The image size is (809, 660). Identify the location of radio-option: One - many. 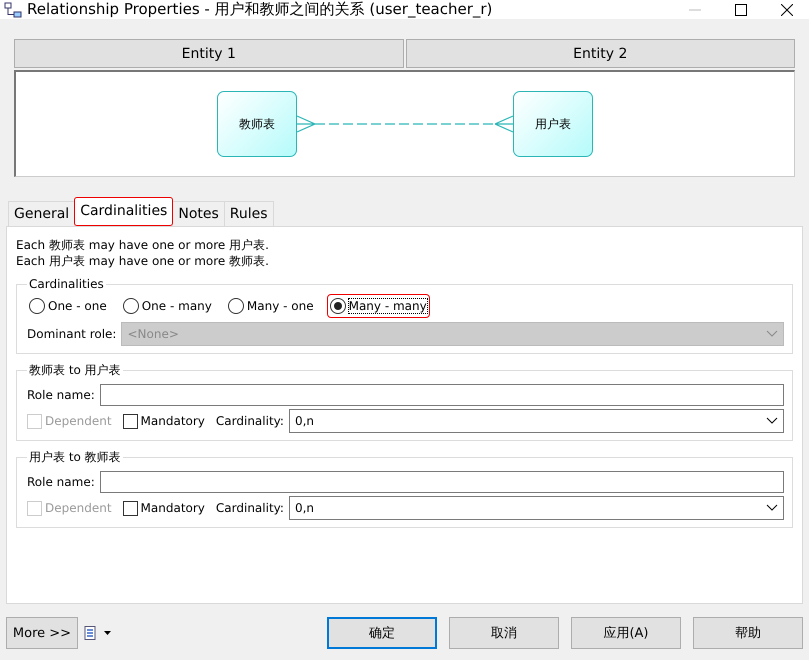
(167, 306).